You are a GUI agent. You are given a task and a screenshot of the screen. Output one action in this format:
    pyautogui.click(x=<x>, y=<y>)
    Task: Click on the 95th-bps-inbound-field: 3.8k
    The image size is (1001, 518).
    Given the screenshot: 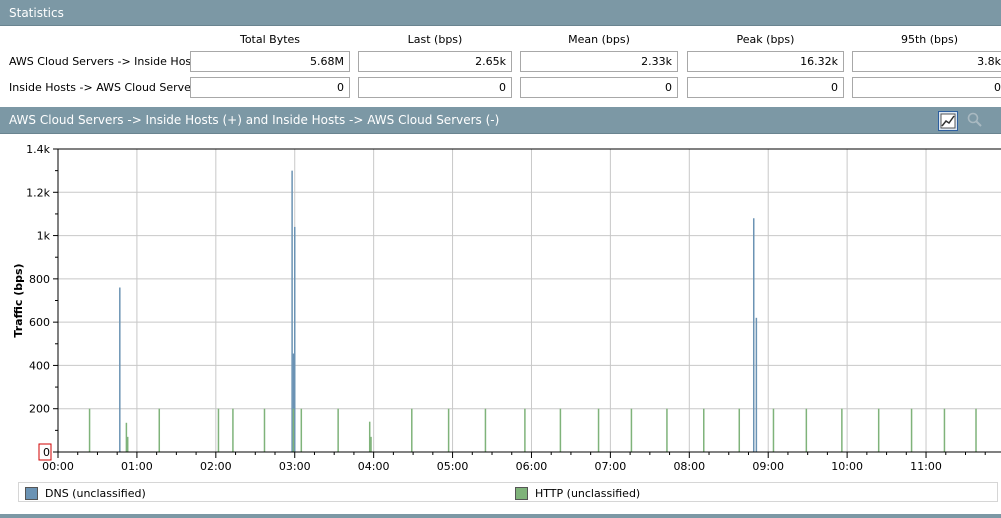 What is the action you would take?
    pyautogui.click(x=926, y=61)
    